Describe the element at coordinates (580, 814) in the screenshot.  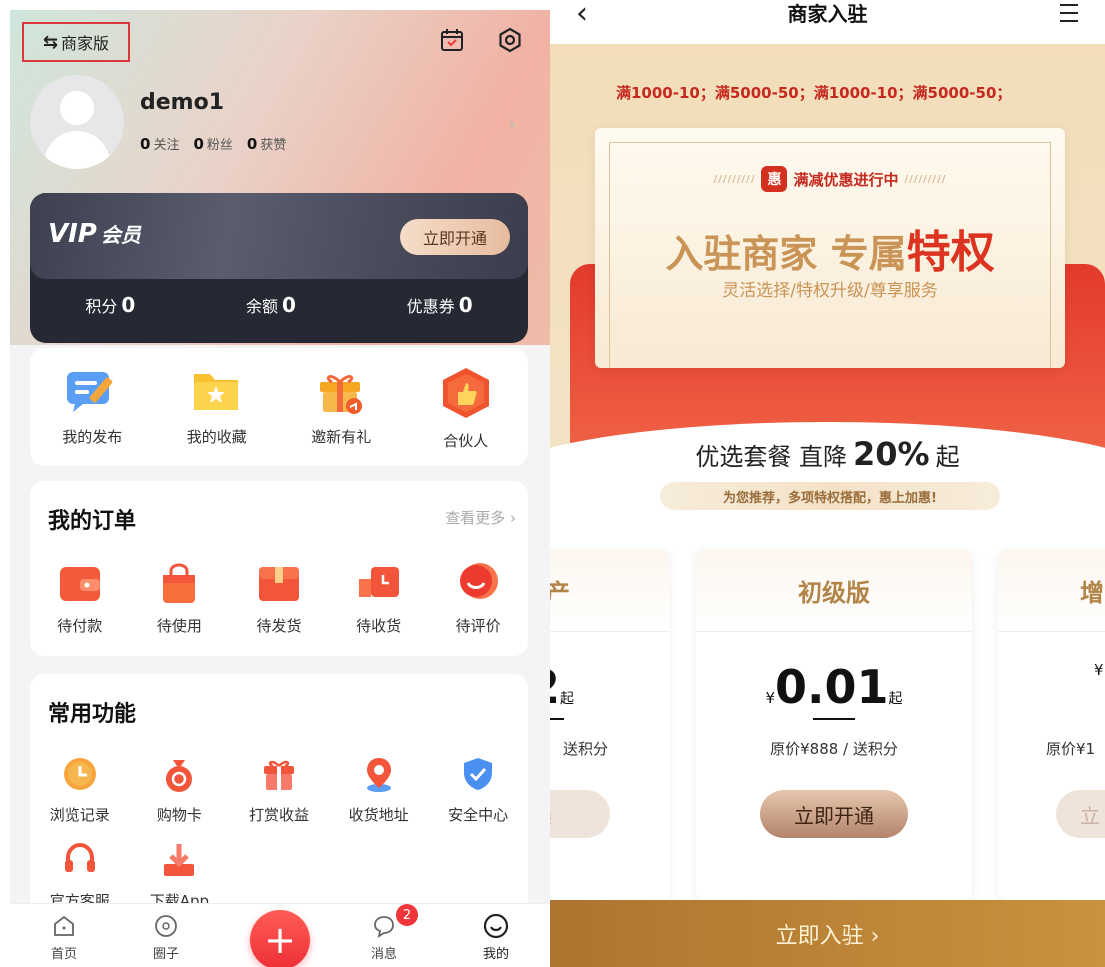
I see `plan-prev-open-button: 开通` at that location.